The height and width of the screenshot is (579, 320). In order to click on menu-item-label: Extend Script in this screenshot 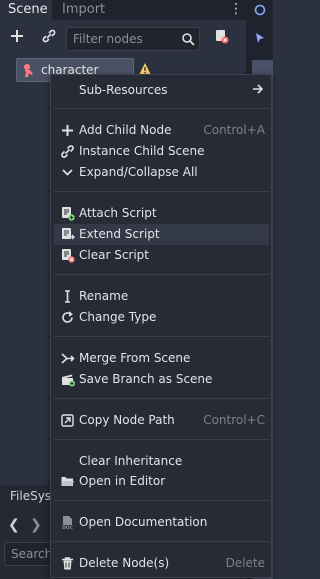, I will do `click(119, 234)`.